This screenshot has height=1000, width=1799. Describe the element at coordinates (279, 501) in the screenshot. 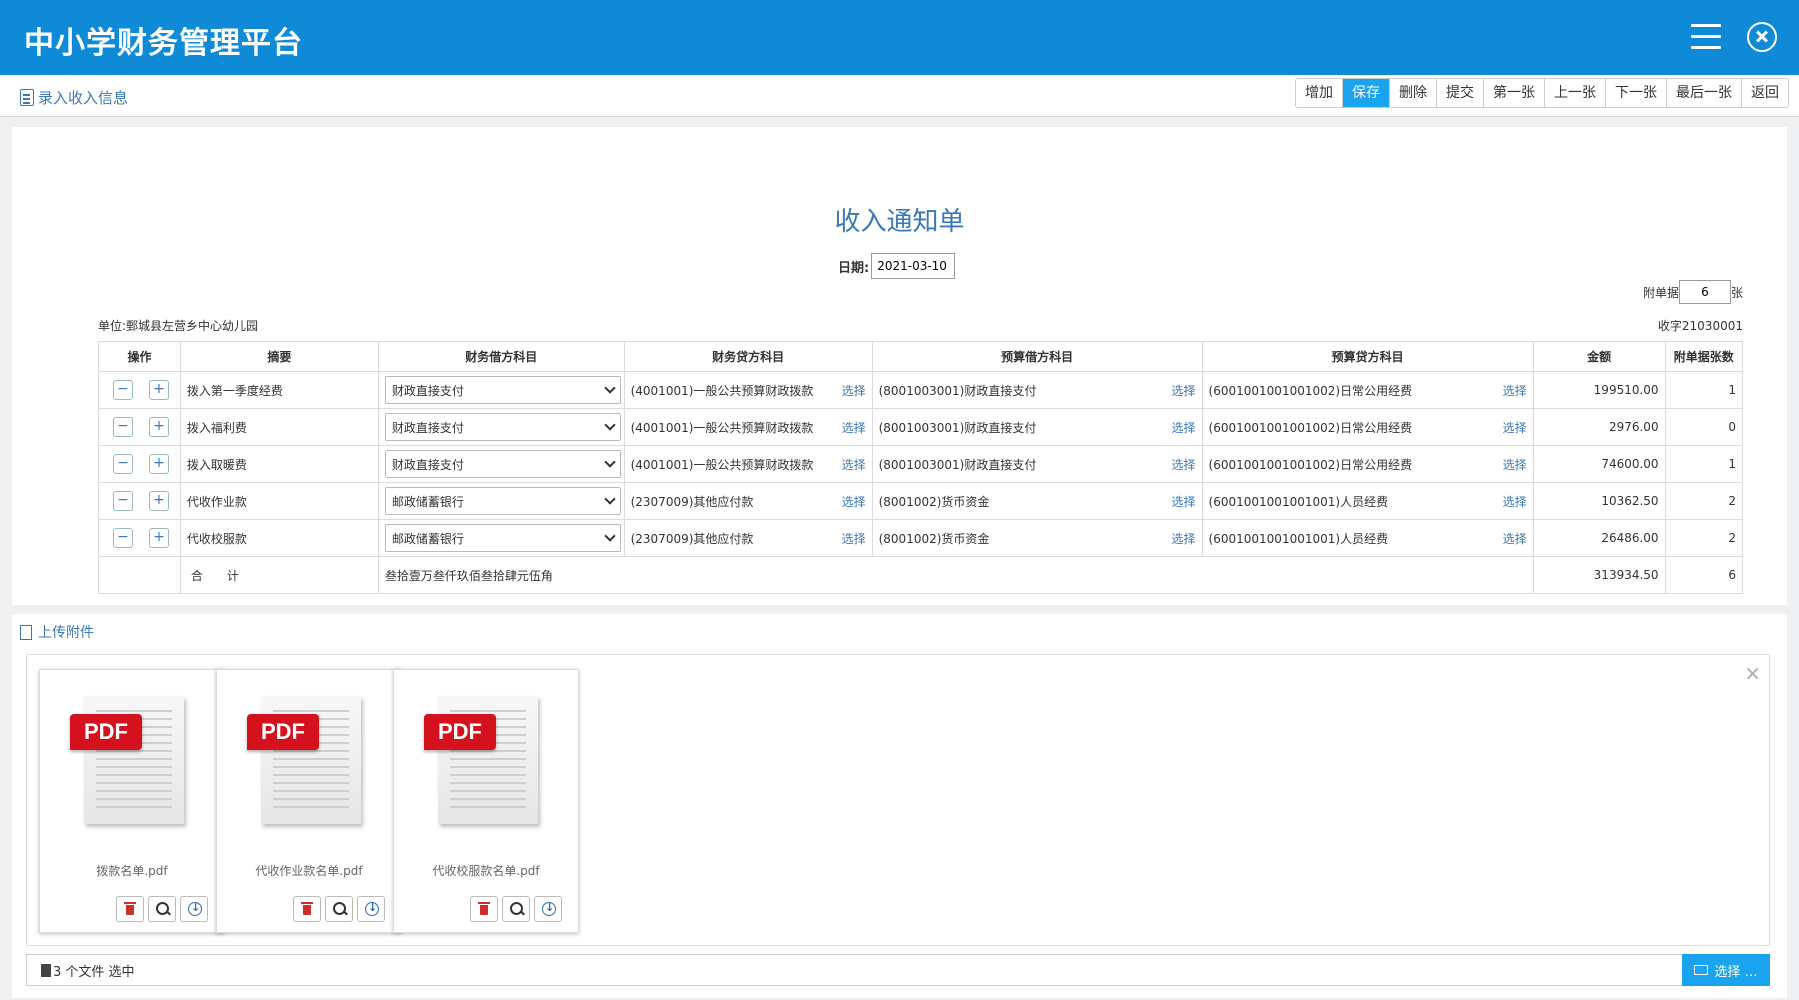

I see `summary-cell: 代收作业款` at that location.